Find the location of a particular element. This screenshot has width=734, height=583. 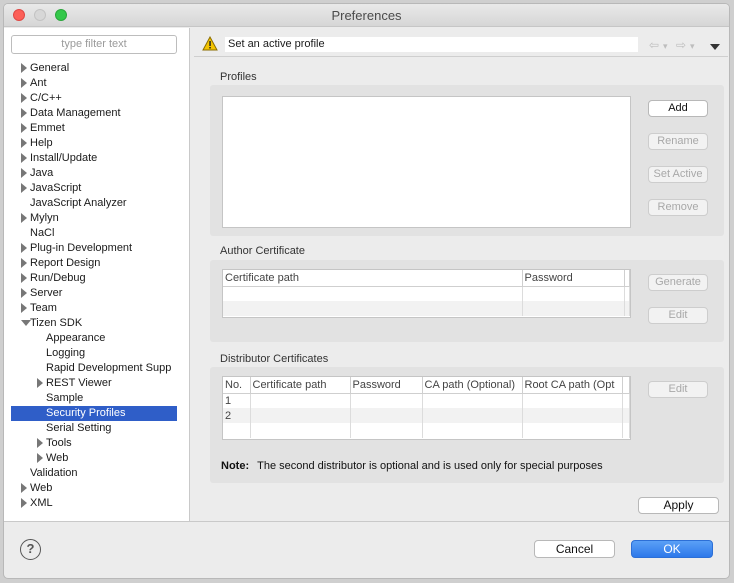

back-arrow-icon: ⇦ is located at coordinates (654, 45).